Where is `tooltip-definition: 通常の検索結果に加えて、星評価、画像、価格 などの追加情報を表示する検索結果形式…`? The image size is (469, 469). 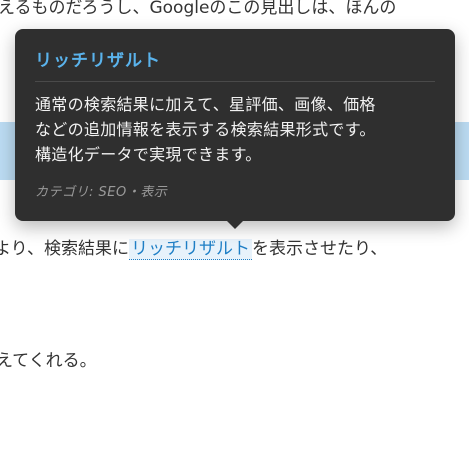
tooltip-definition: 通常の検索結果に加えて、星評価、画像、価格 などの追加情報を表示する検索結果形式… is located at coordinates (235, 129).